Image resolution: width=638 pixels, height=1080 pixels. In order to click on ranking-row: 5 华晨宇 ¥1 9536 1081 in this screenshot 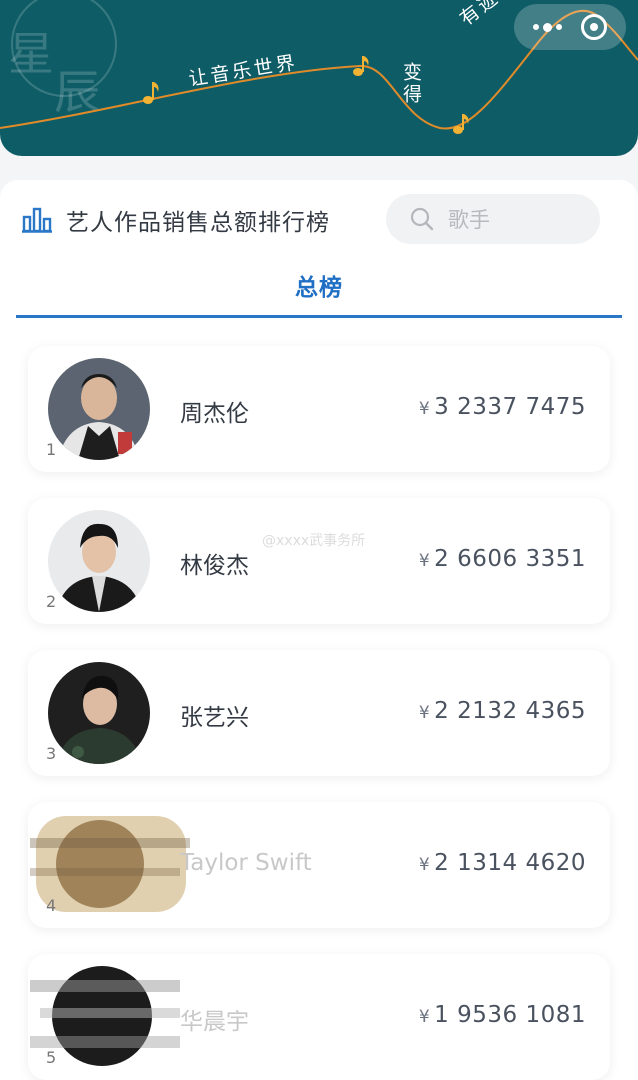, I will do `click(319, 1017)`.